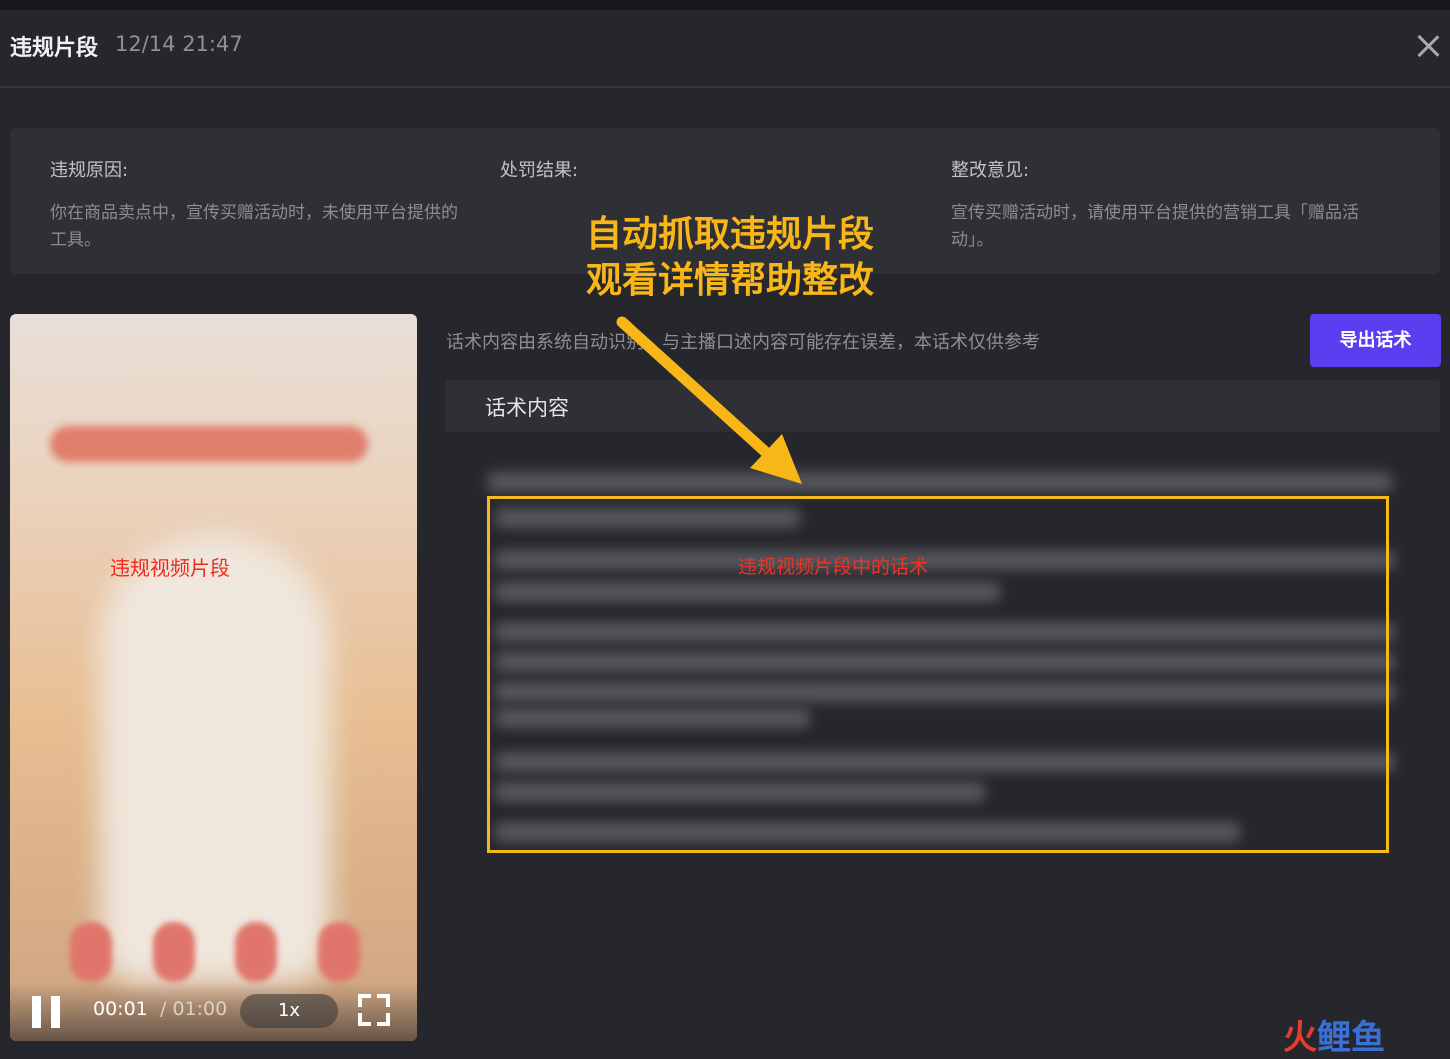  Describe the element at coordinates (1351, 1038) in the screenshot. I see `watermark-blue: 鲤鱼` at that location.